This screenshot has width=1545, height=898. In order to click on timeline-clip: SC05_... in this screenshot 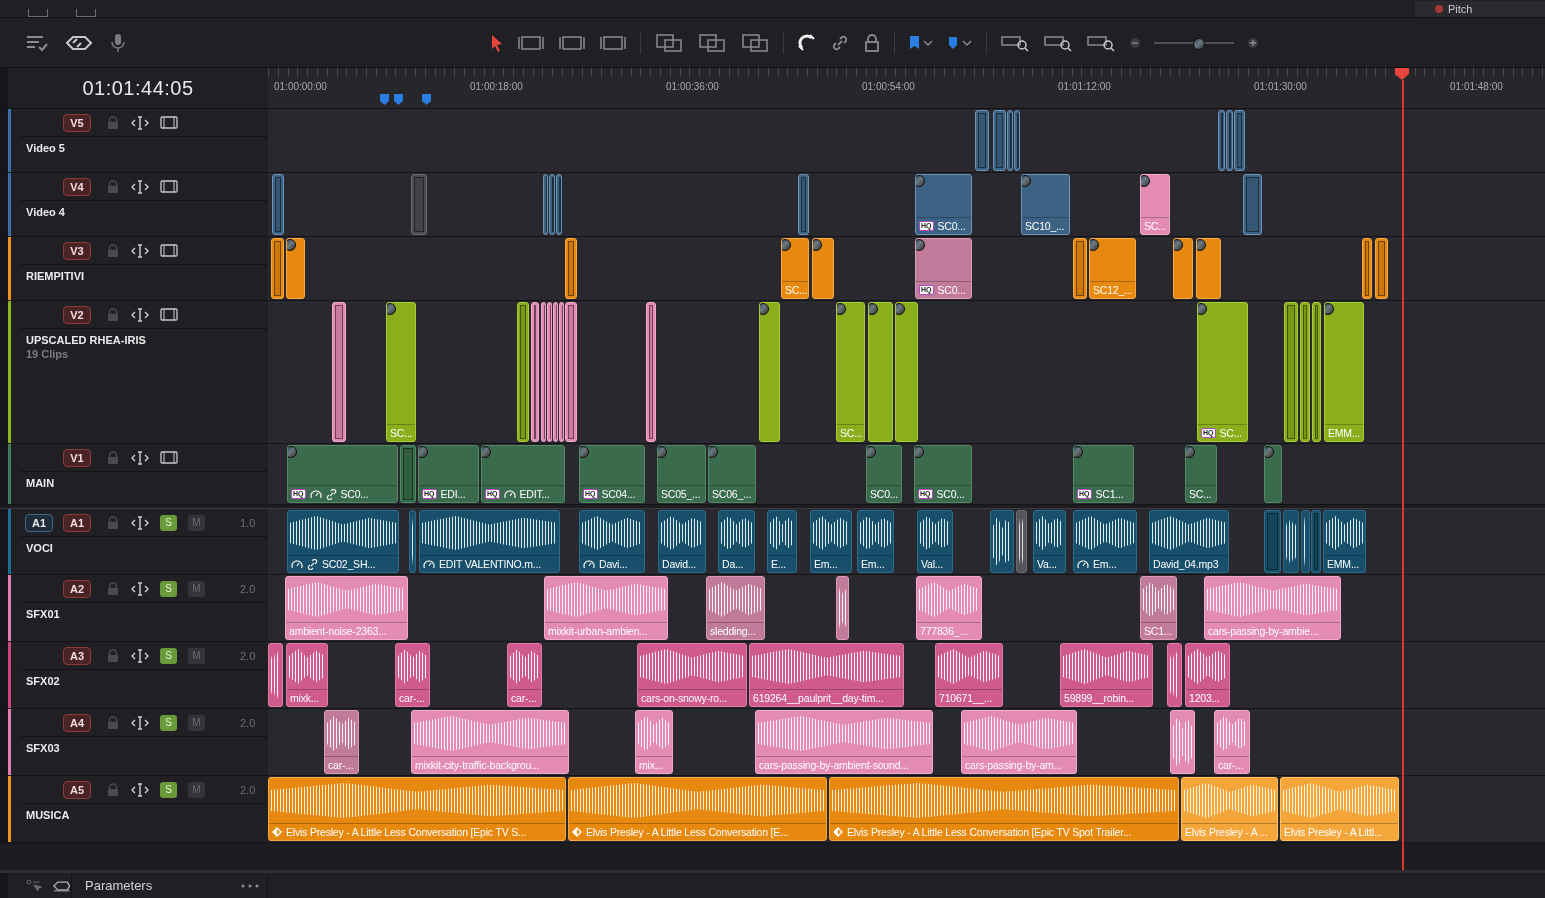, I will do `click(681, 474)`.